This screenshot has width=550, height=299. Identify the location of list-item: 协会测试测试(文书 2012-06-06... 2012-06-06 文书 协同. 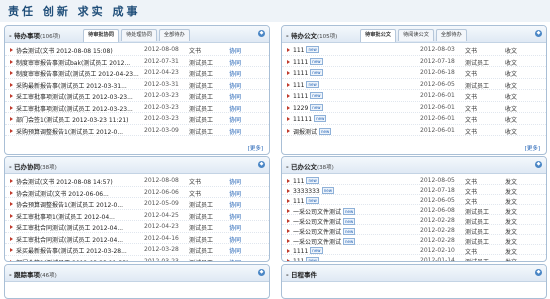
(137, 192).